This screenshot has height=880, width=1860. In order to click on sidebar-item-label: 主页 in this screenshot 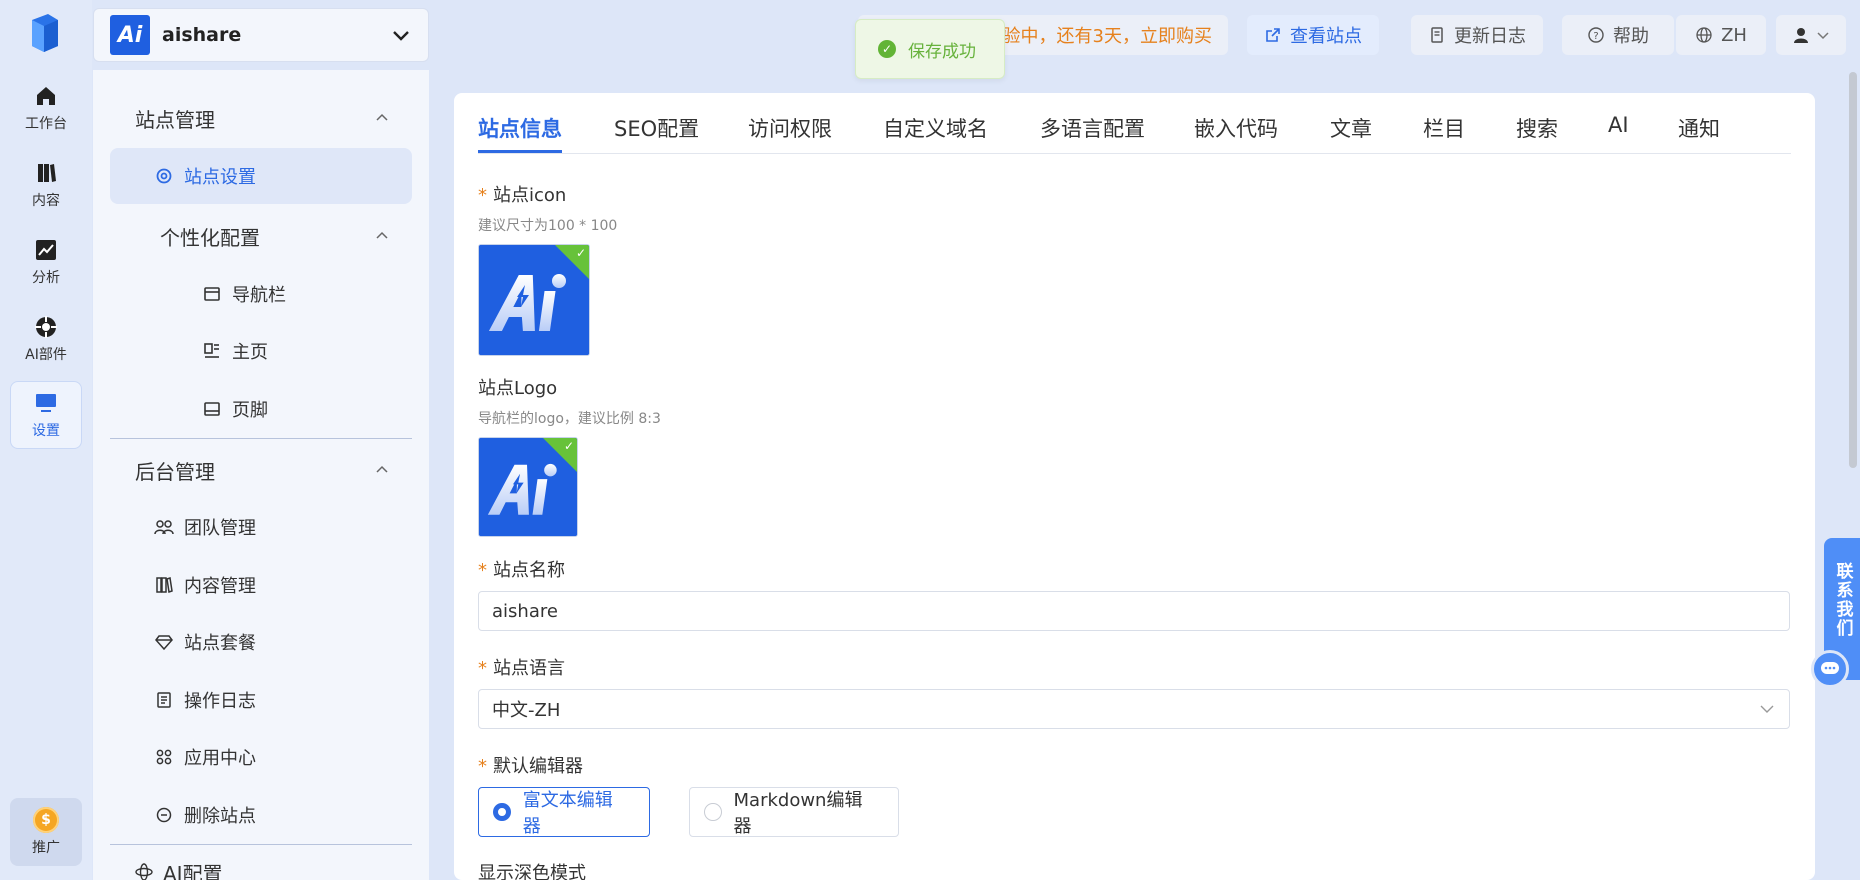, I will do `click(250, 352)`.